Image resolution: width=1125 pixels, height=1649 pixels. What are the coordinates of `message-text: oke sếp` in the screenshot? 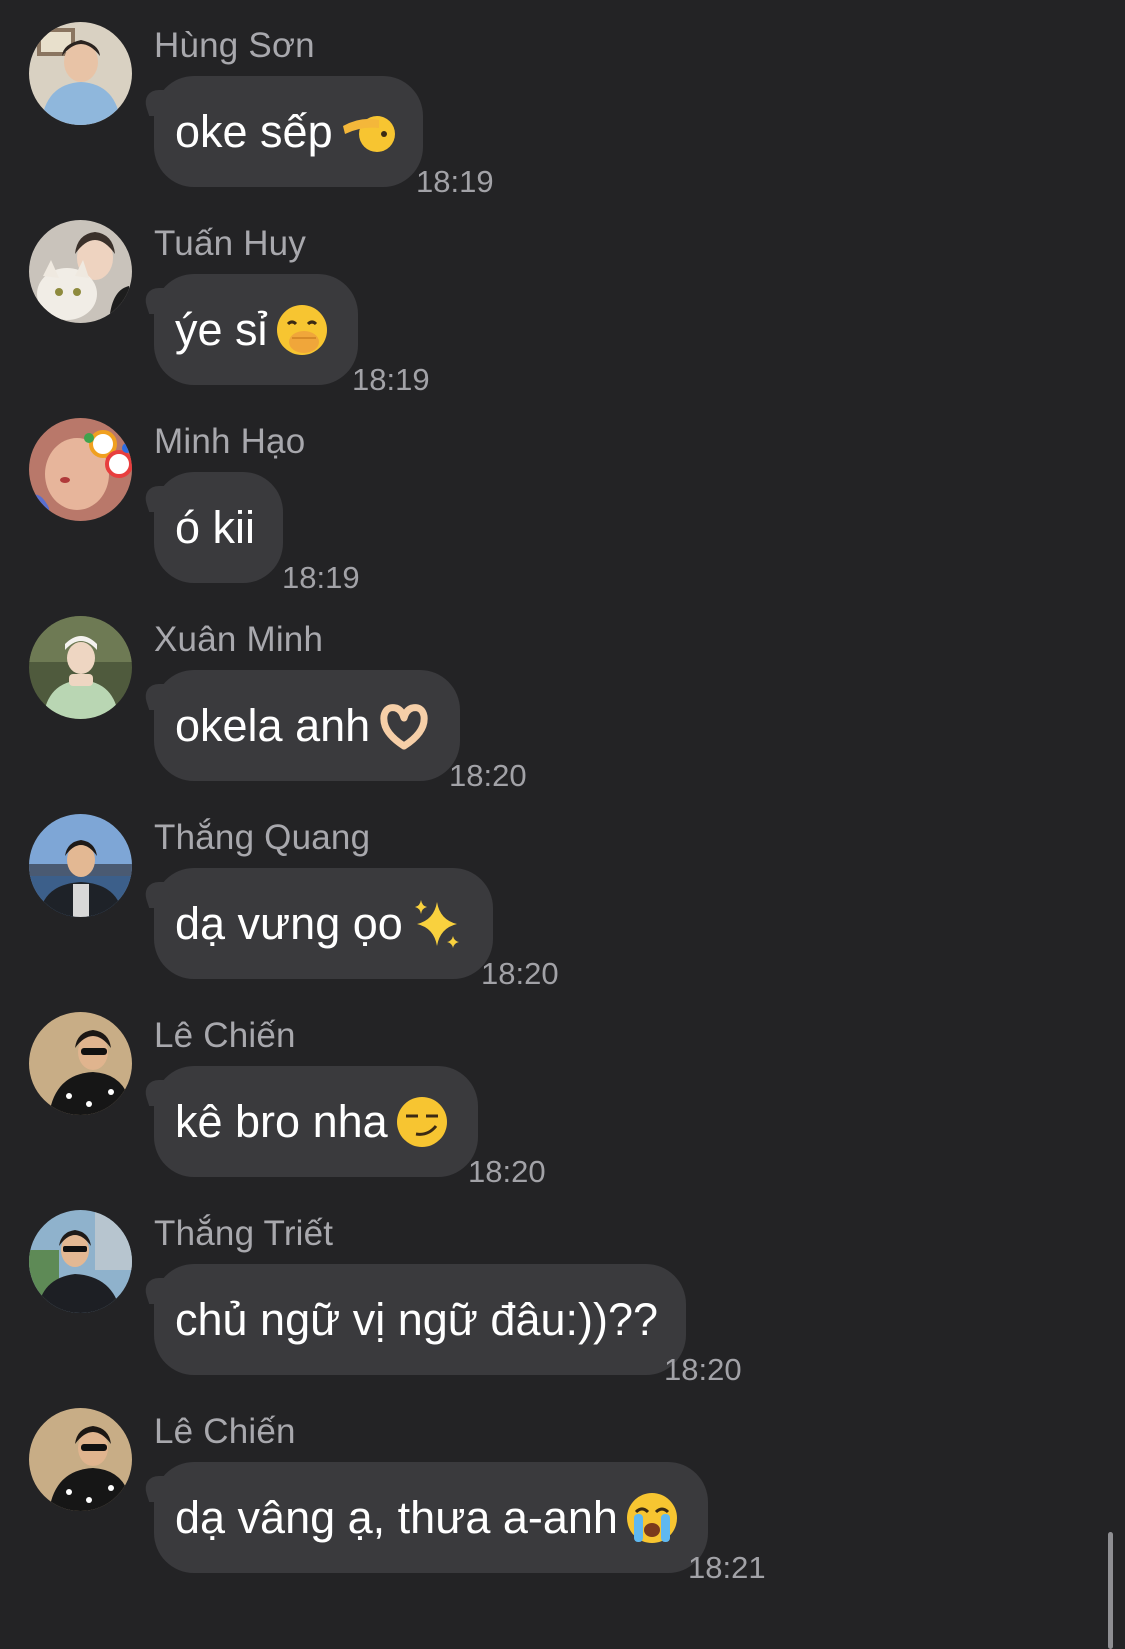 It's located at (254, 131).